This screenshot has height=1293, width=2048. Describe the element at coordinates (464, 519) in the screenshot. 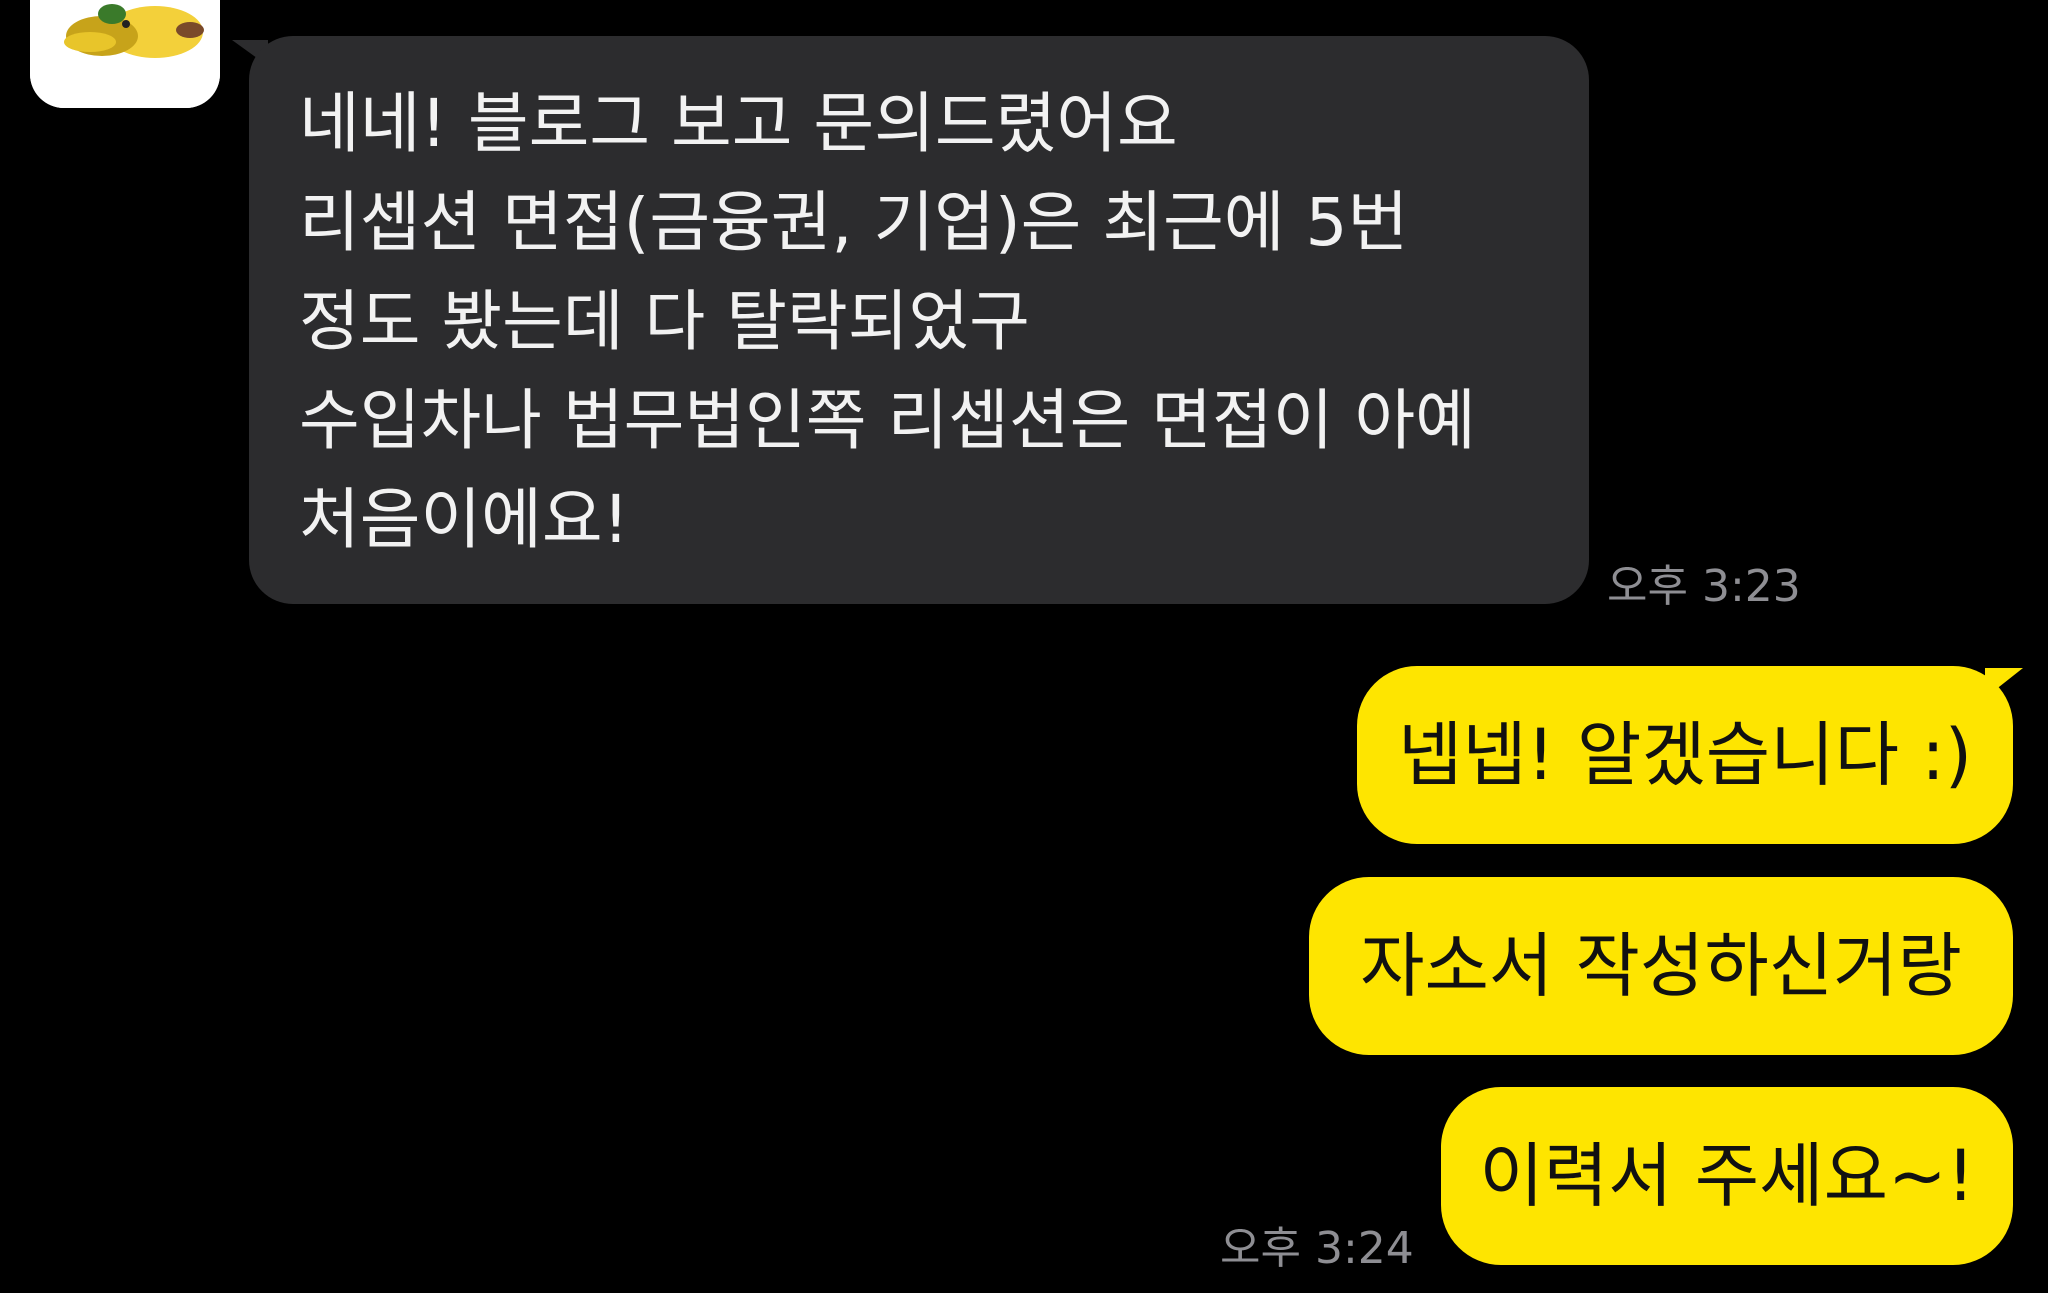

I see `received-line-5: 처음이에요!` at that location.